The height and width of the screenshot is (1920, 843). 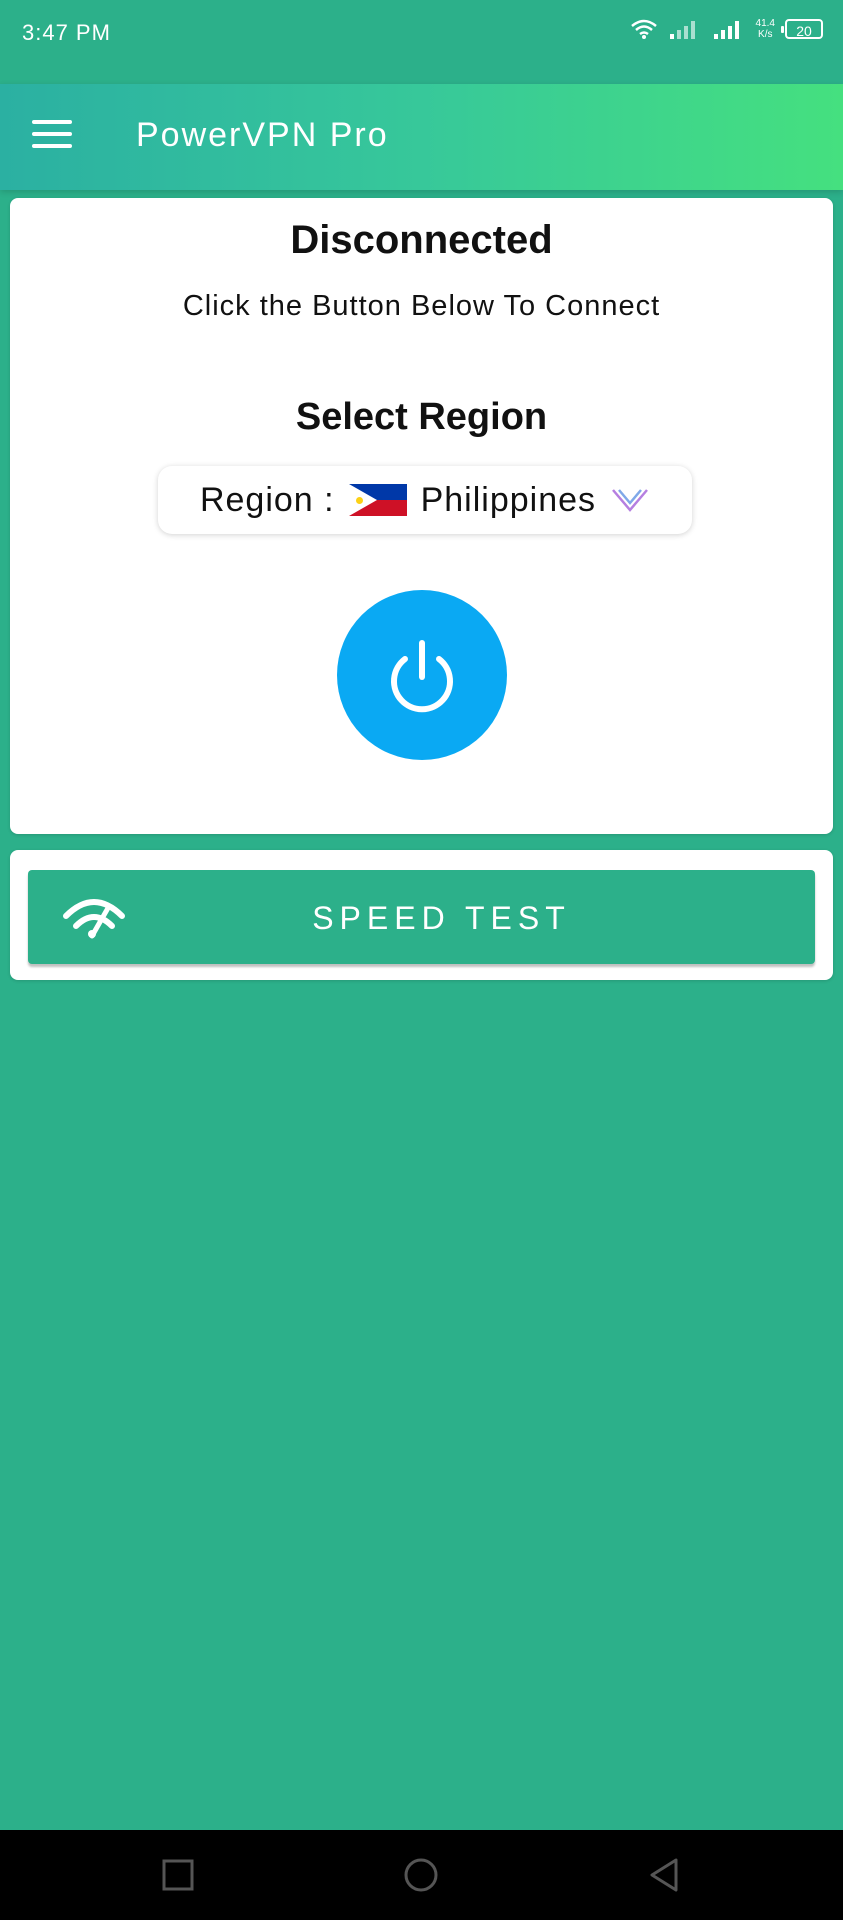 What do you see at coordinates (421, 137) in the screenshot?
I see `app-bar: PowerVPN Pro` at bounding box center [421, 137].